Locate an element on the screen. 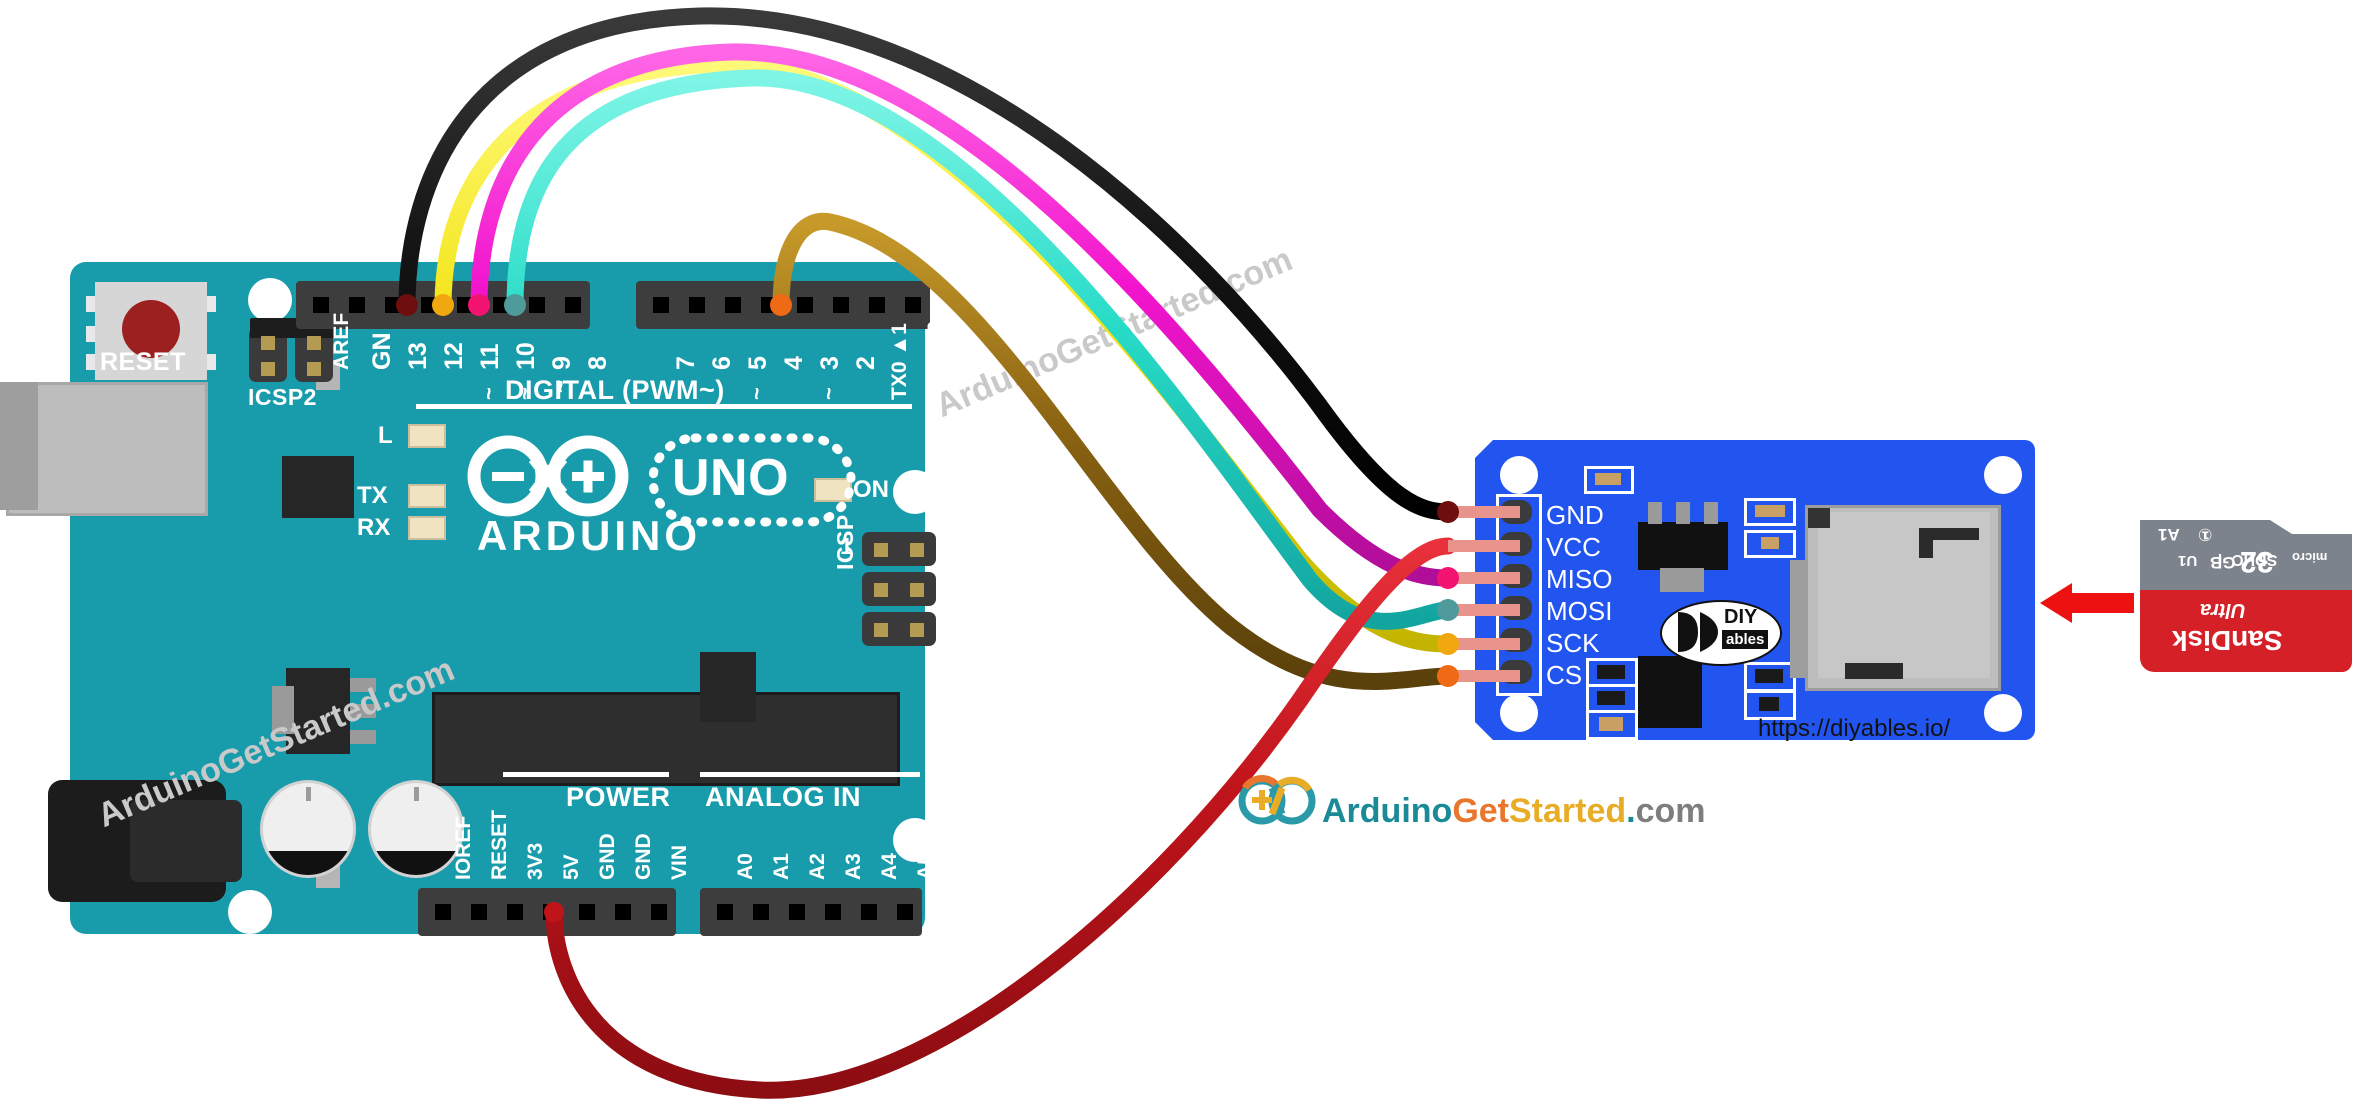 The image size is (2362, 1111). wire-end-cyan-sd is located at coordinates (1448, 610).